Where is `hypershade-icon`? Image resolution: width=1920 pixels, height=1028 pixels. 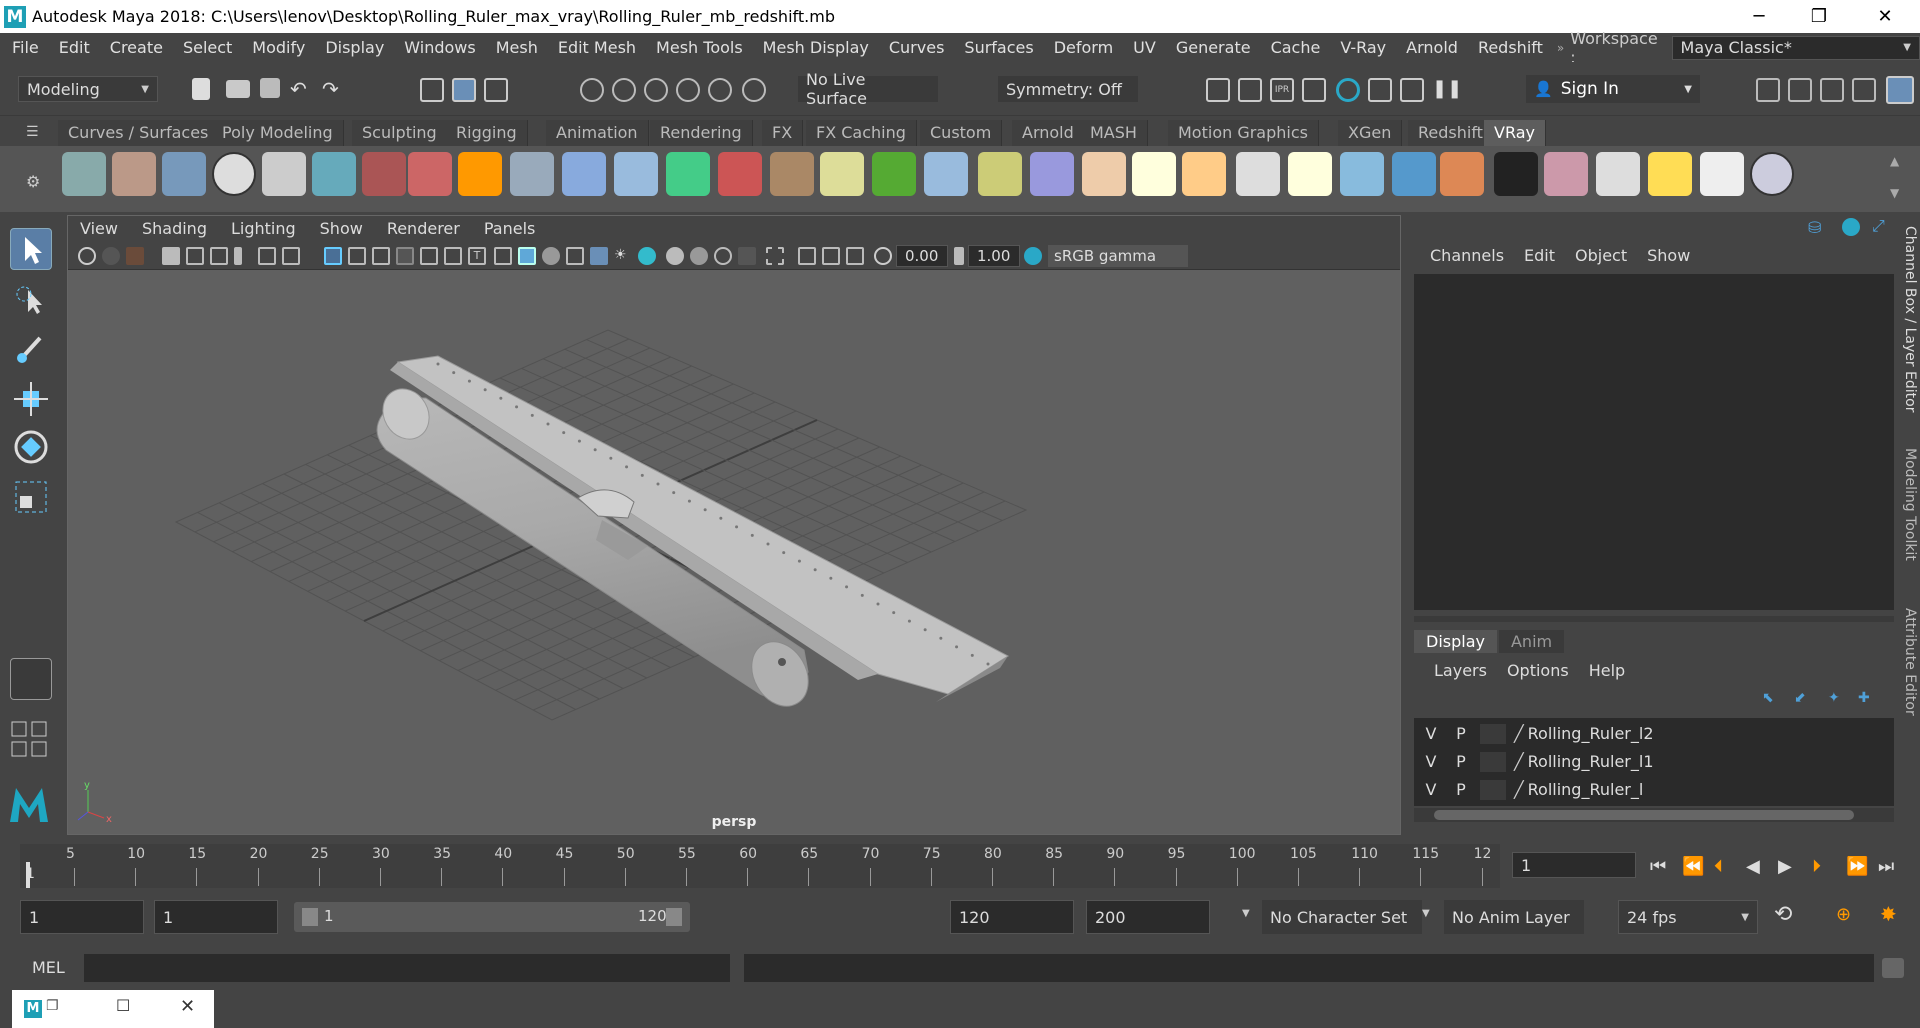
hypershade-icon is located at coordinates (1348, 90).